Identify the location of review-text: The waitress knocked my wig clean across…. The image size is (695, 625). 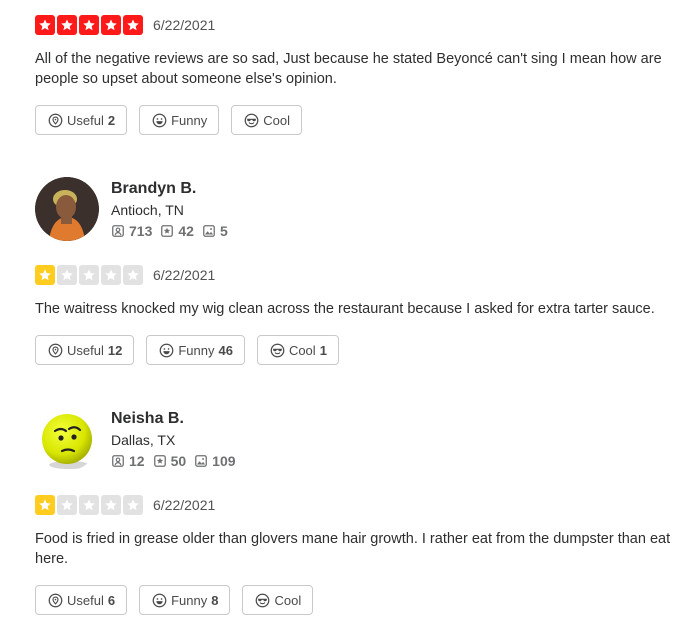
(345, 309).